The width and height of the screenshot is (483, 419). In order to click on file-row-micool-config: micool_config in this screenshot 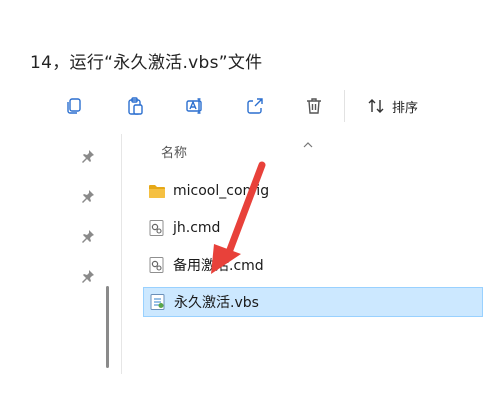, I will do `click(313, 190)`.